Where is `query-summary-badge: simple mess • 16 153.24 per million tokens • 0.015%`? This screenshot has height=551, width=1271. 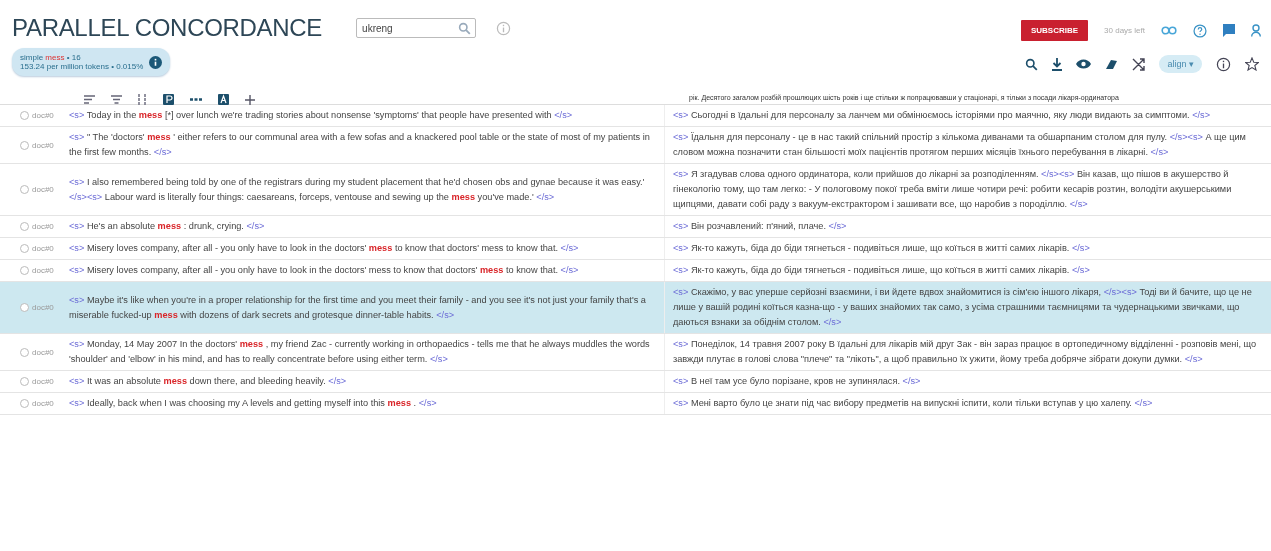 query-summary-badge: simple mess • 16 153.24 per million tokens • 0.015% is located at coordinates (91, 62).